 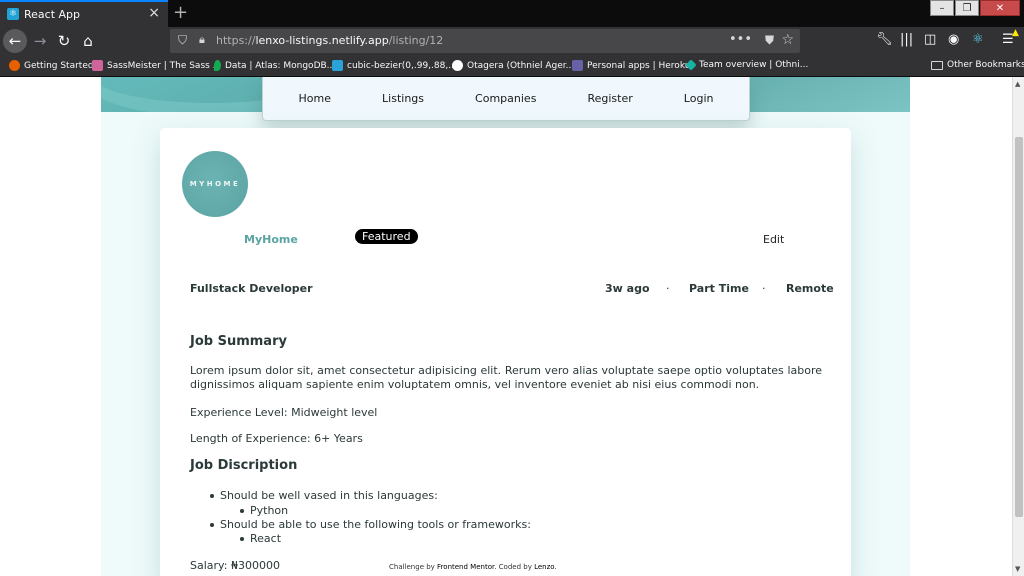 I want to click on reload-icon: ↻, so click(x=64, y=41).